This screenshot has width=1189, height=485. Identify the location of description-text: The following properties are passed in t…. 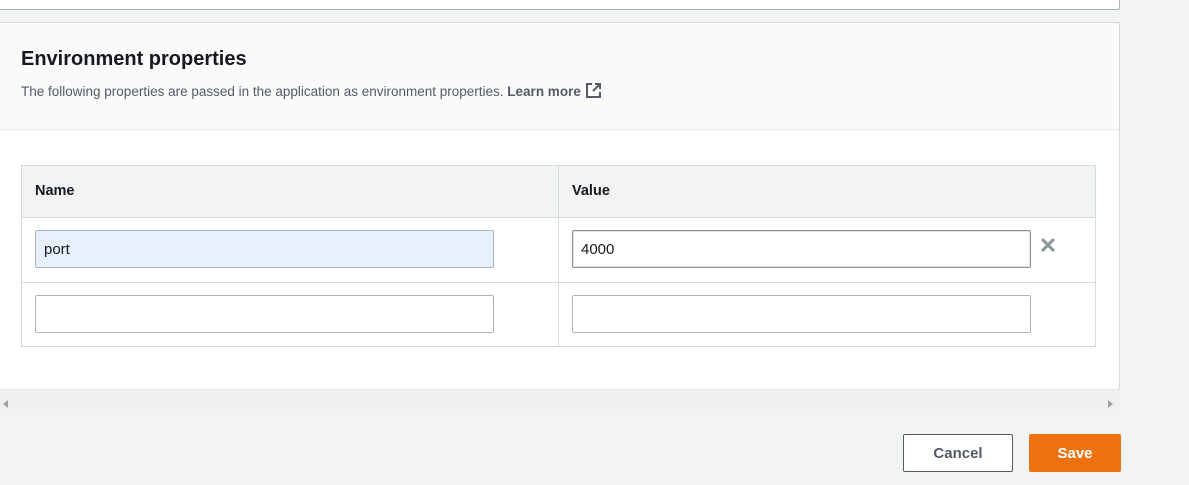
(262, 91).